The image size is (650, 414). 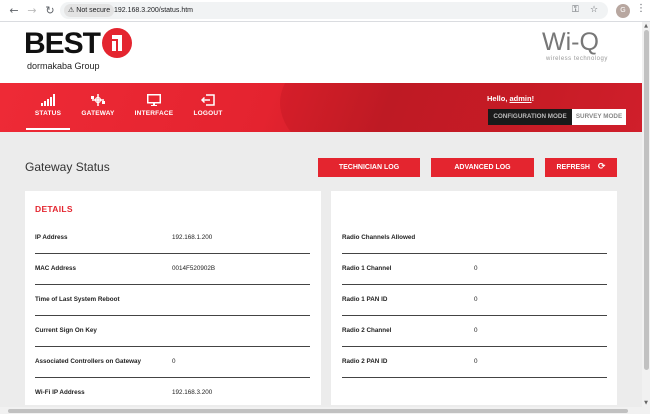 I want to click on monitor-icon, so click(x=154, y=100).